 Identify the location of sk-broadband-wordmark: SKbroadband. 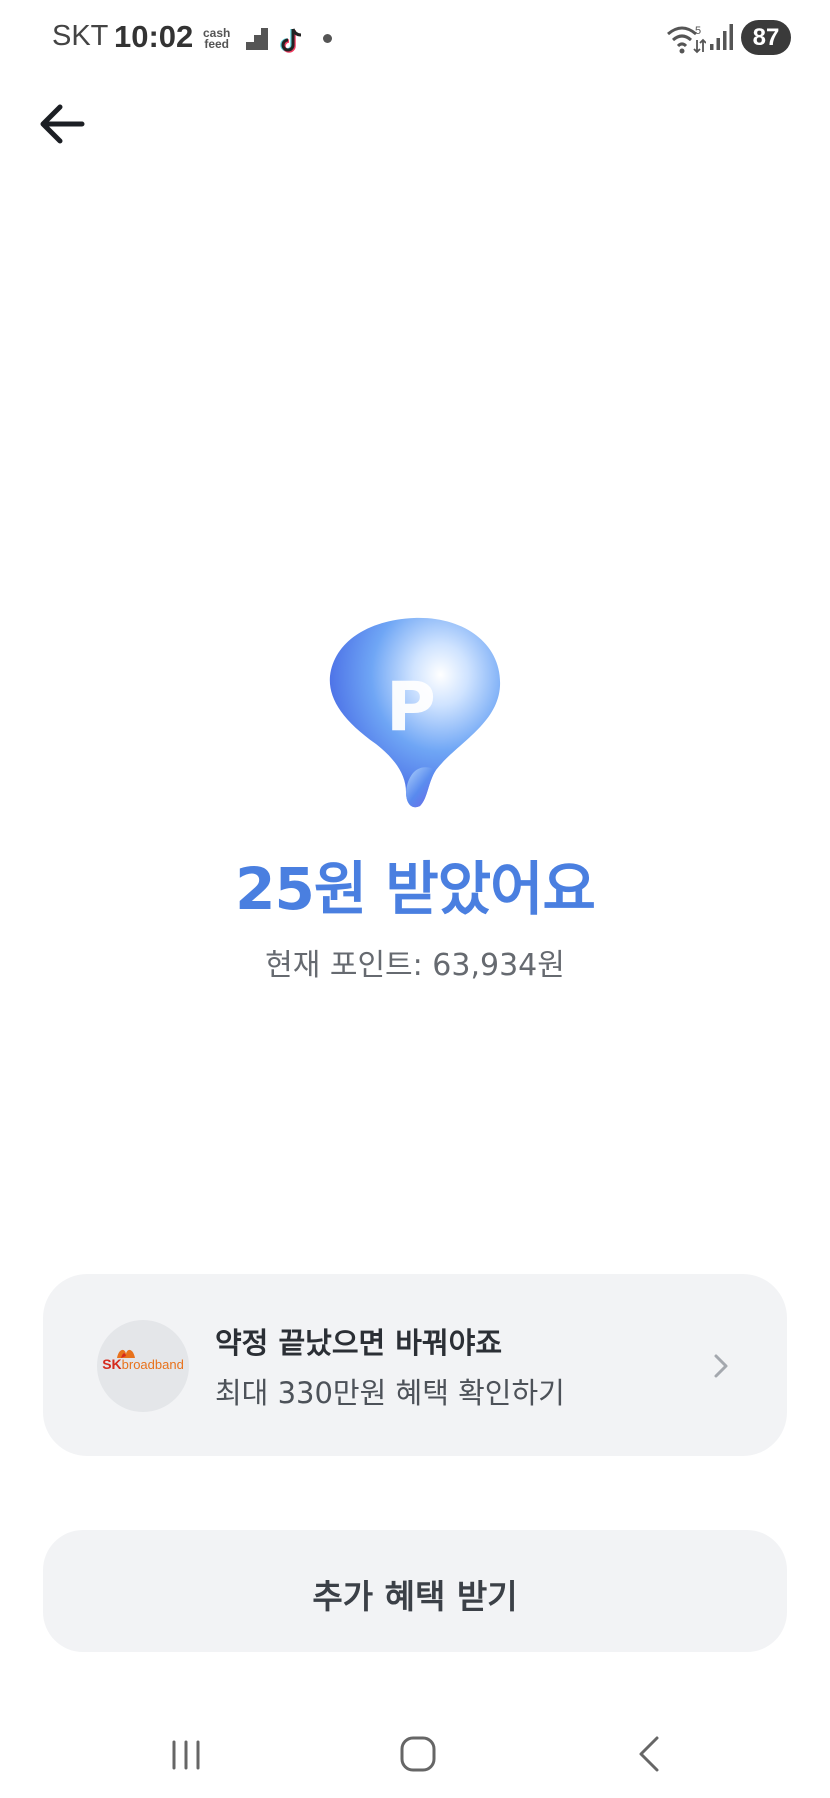
(143, 1364).